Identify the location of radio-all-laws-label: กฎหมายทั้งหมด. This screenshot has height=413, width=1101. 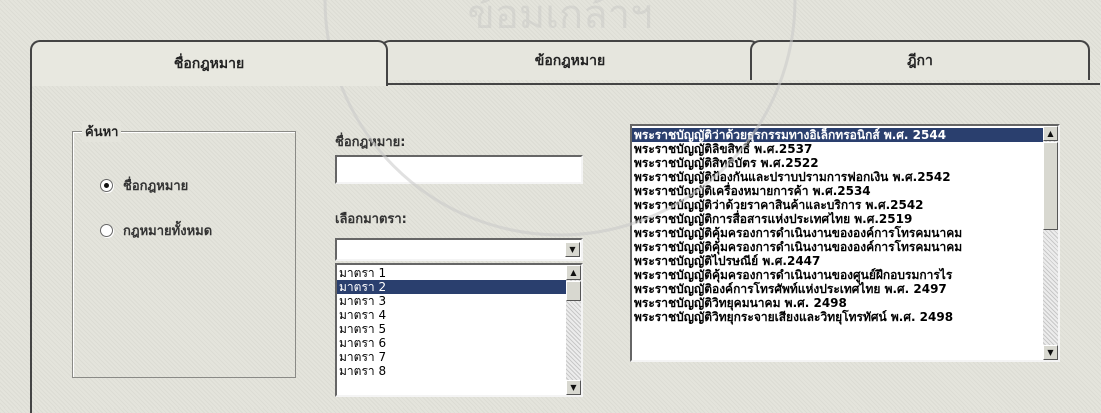
(168, 231).